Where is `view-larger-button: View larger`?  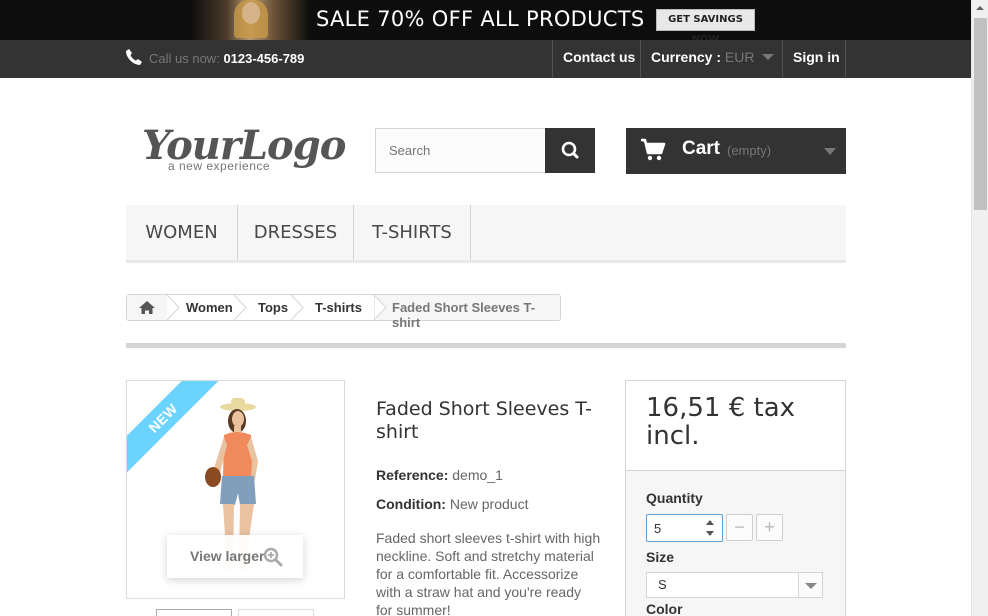 view-larger-button: View larger is located at coordinates (235, 556).